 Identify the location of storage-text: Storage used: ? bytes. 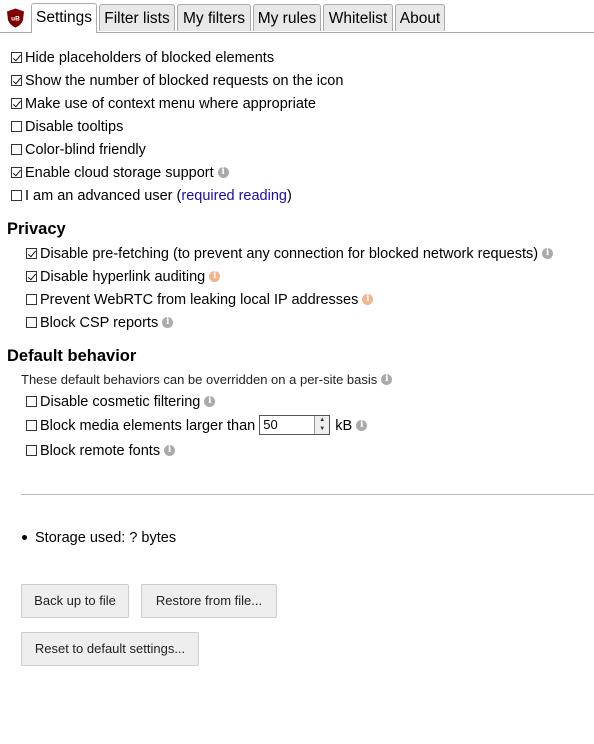
(106, 538).